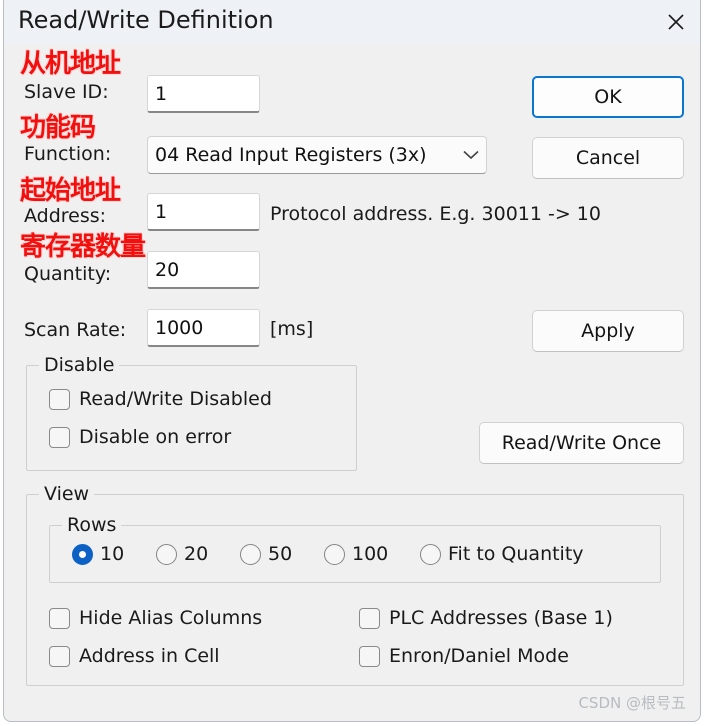 This screenshot has width=704, height=726. What do you see at coordinates (171, 618) in the screenshot?
I see `checkbox-label: Hide Alias Columns` at bounding box center [171, 618].